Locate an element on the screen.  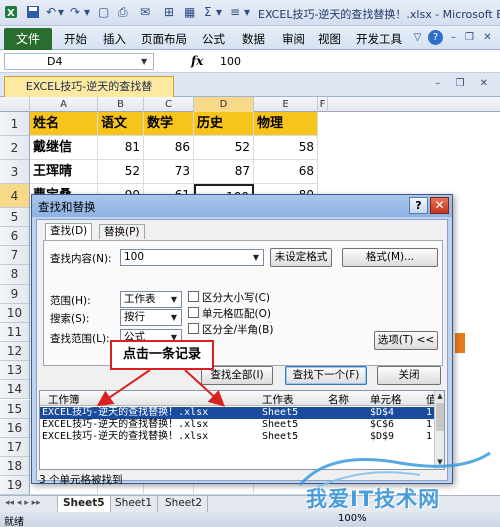
row-header: 8 is located at coordinates (15, 275).